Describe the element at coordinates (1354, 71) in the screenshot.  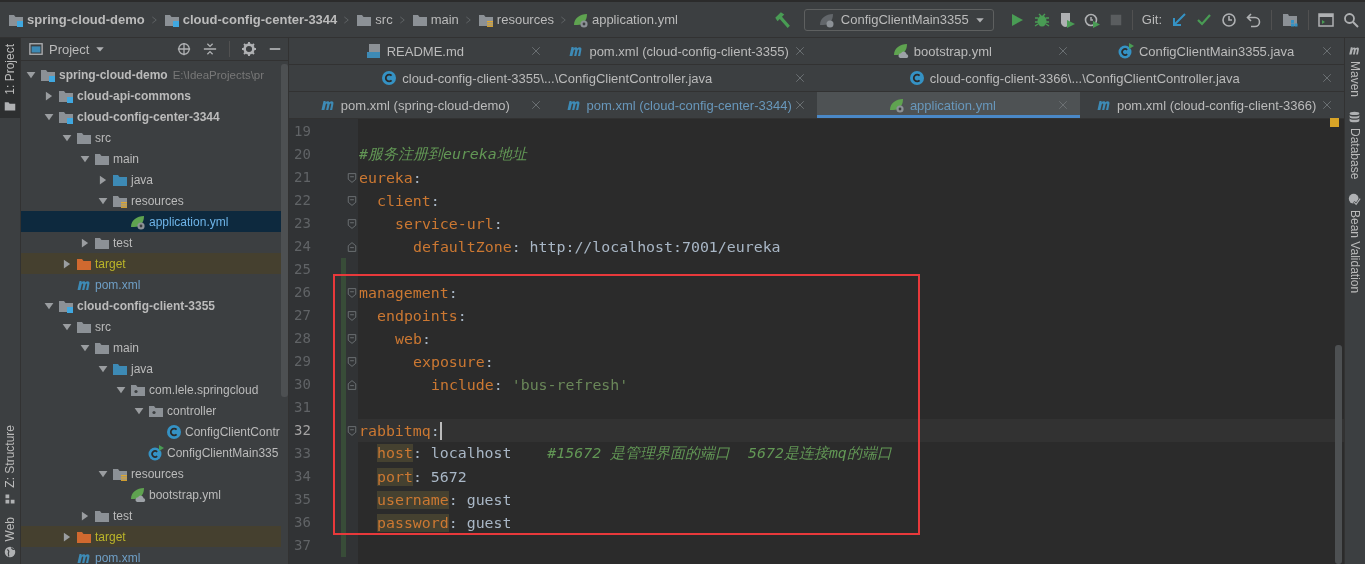
I see `tool-window-tab: Maven` at that location.